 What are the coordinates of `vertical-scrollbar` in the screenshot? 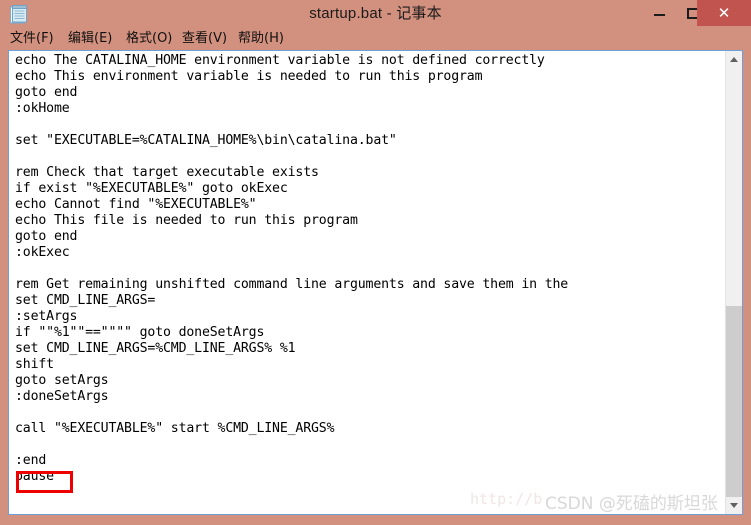 It's located at (733, 282).